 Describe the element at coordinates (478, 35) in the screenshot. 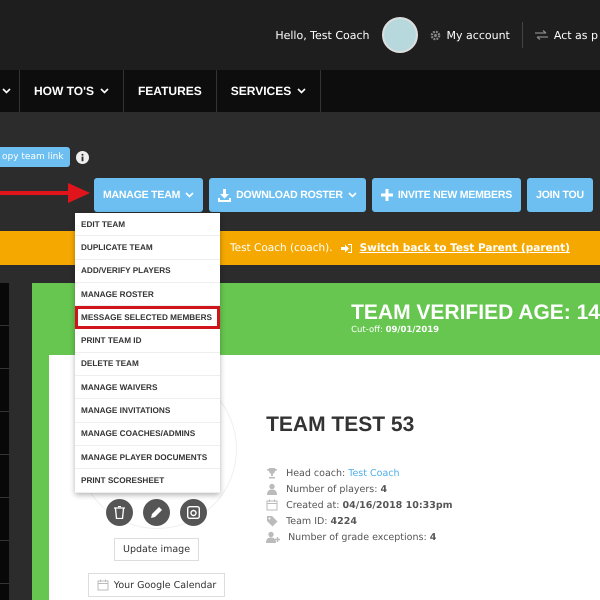

I see `my-account-link: My account` at that location.